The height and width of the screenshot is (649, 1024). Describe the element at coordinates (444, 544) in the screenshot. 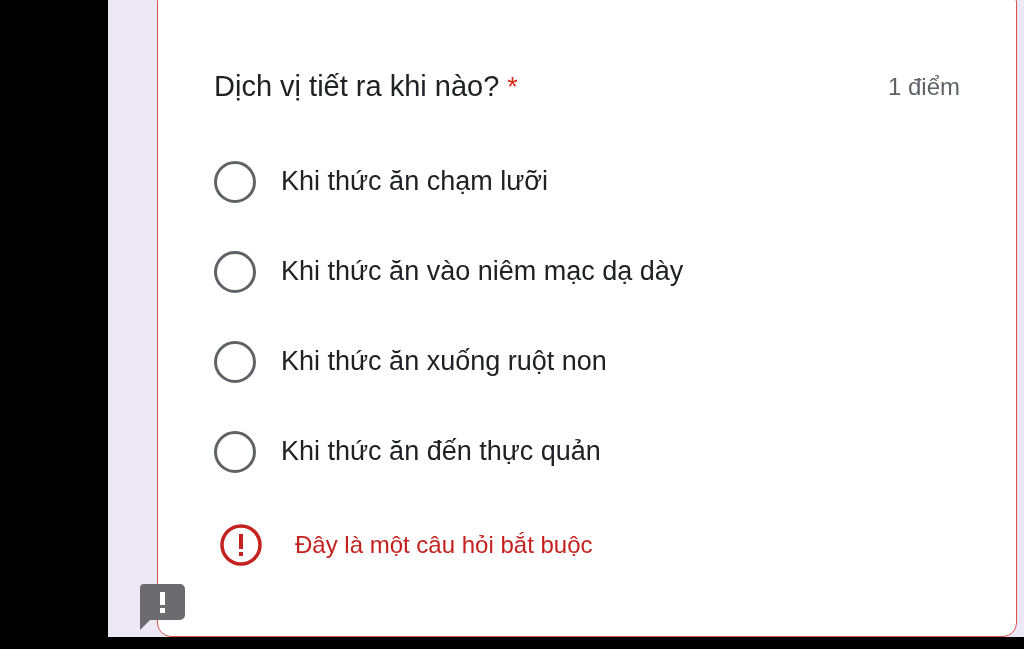

I see `error-message: Đây là một câu hỏi bắt buộc` at that location.